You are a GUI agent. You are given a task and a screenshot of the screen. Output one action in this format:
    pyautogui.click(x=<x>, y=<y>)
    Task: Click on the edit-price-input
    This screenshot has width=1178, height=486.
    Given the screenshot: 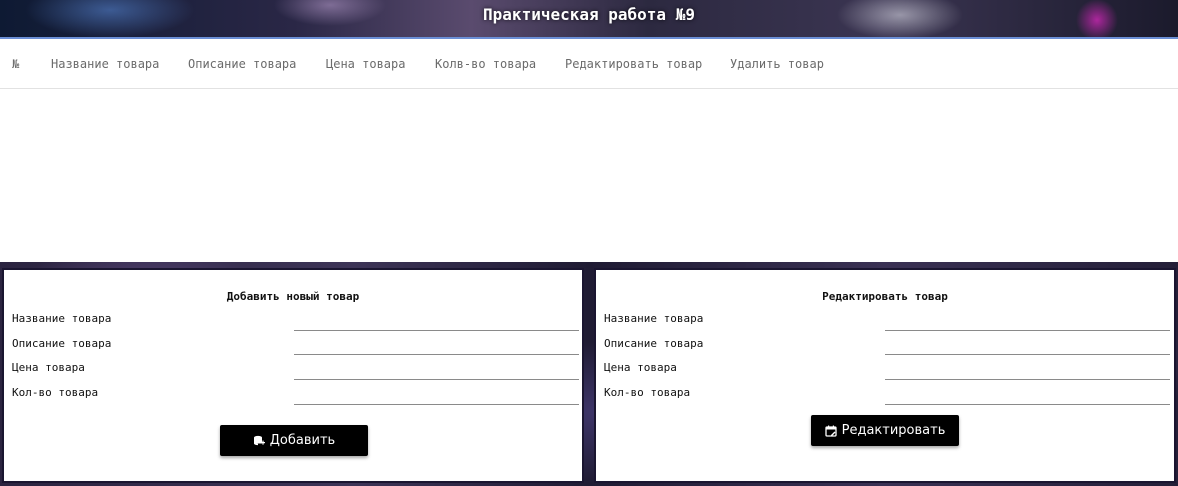 What is the action you would take?
    pyautogui.click(x=1027, y=373)
    